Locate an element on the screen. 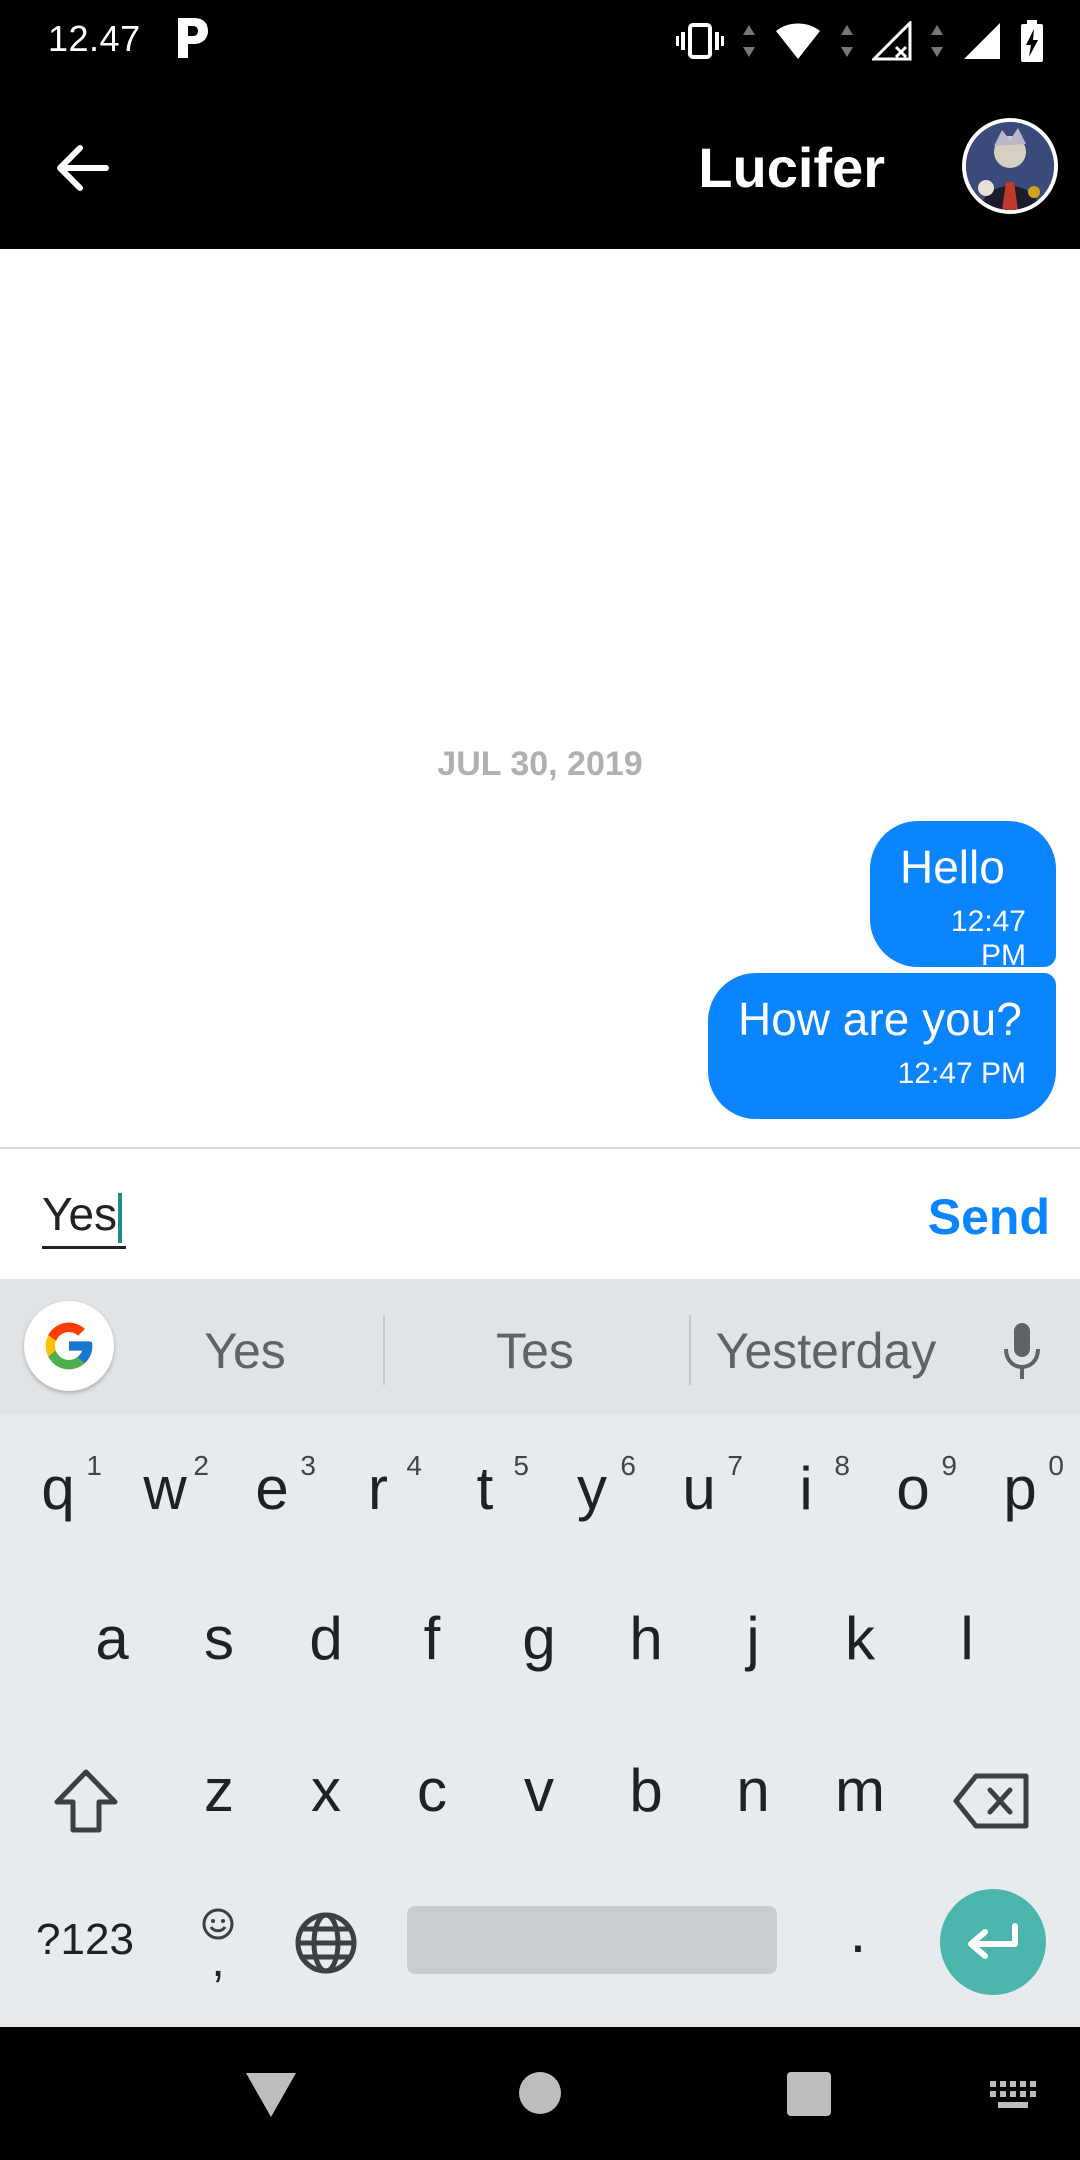  status-icons is located at coordinates (860, 41).